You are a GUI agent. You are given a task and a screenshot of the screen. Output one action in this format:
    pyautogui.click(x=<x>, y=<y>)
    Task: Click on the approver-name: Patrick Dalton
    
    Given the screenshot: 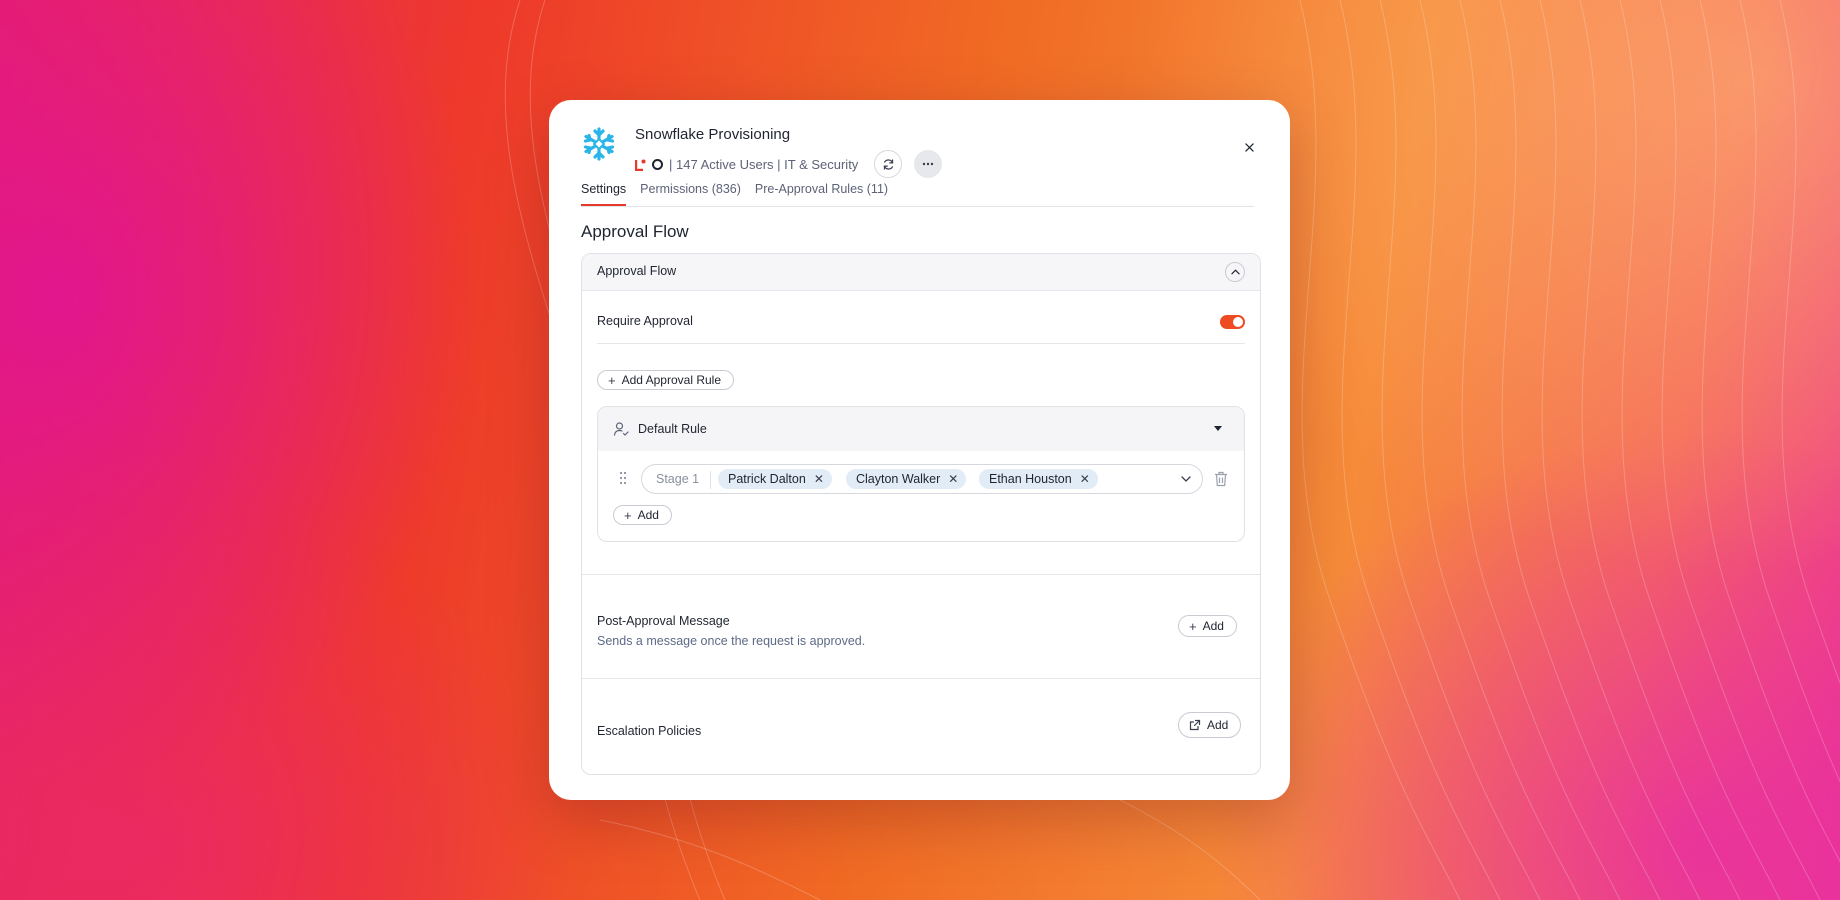 What is the action you would take?
    pyautogui.click(x=767, y=479)
    